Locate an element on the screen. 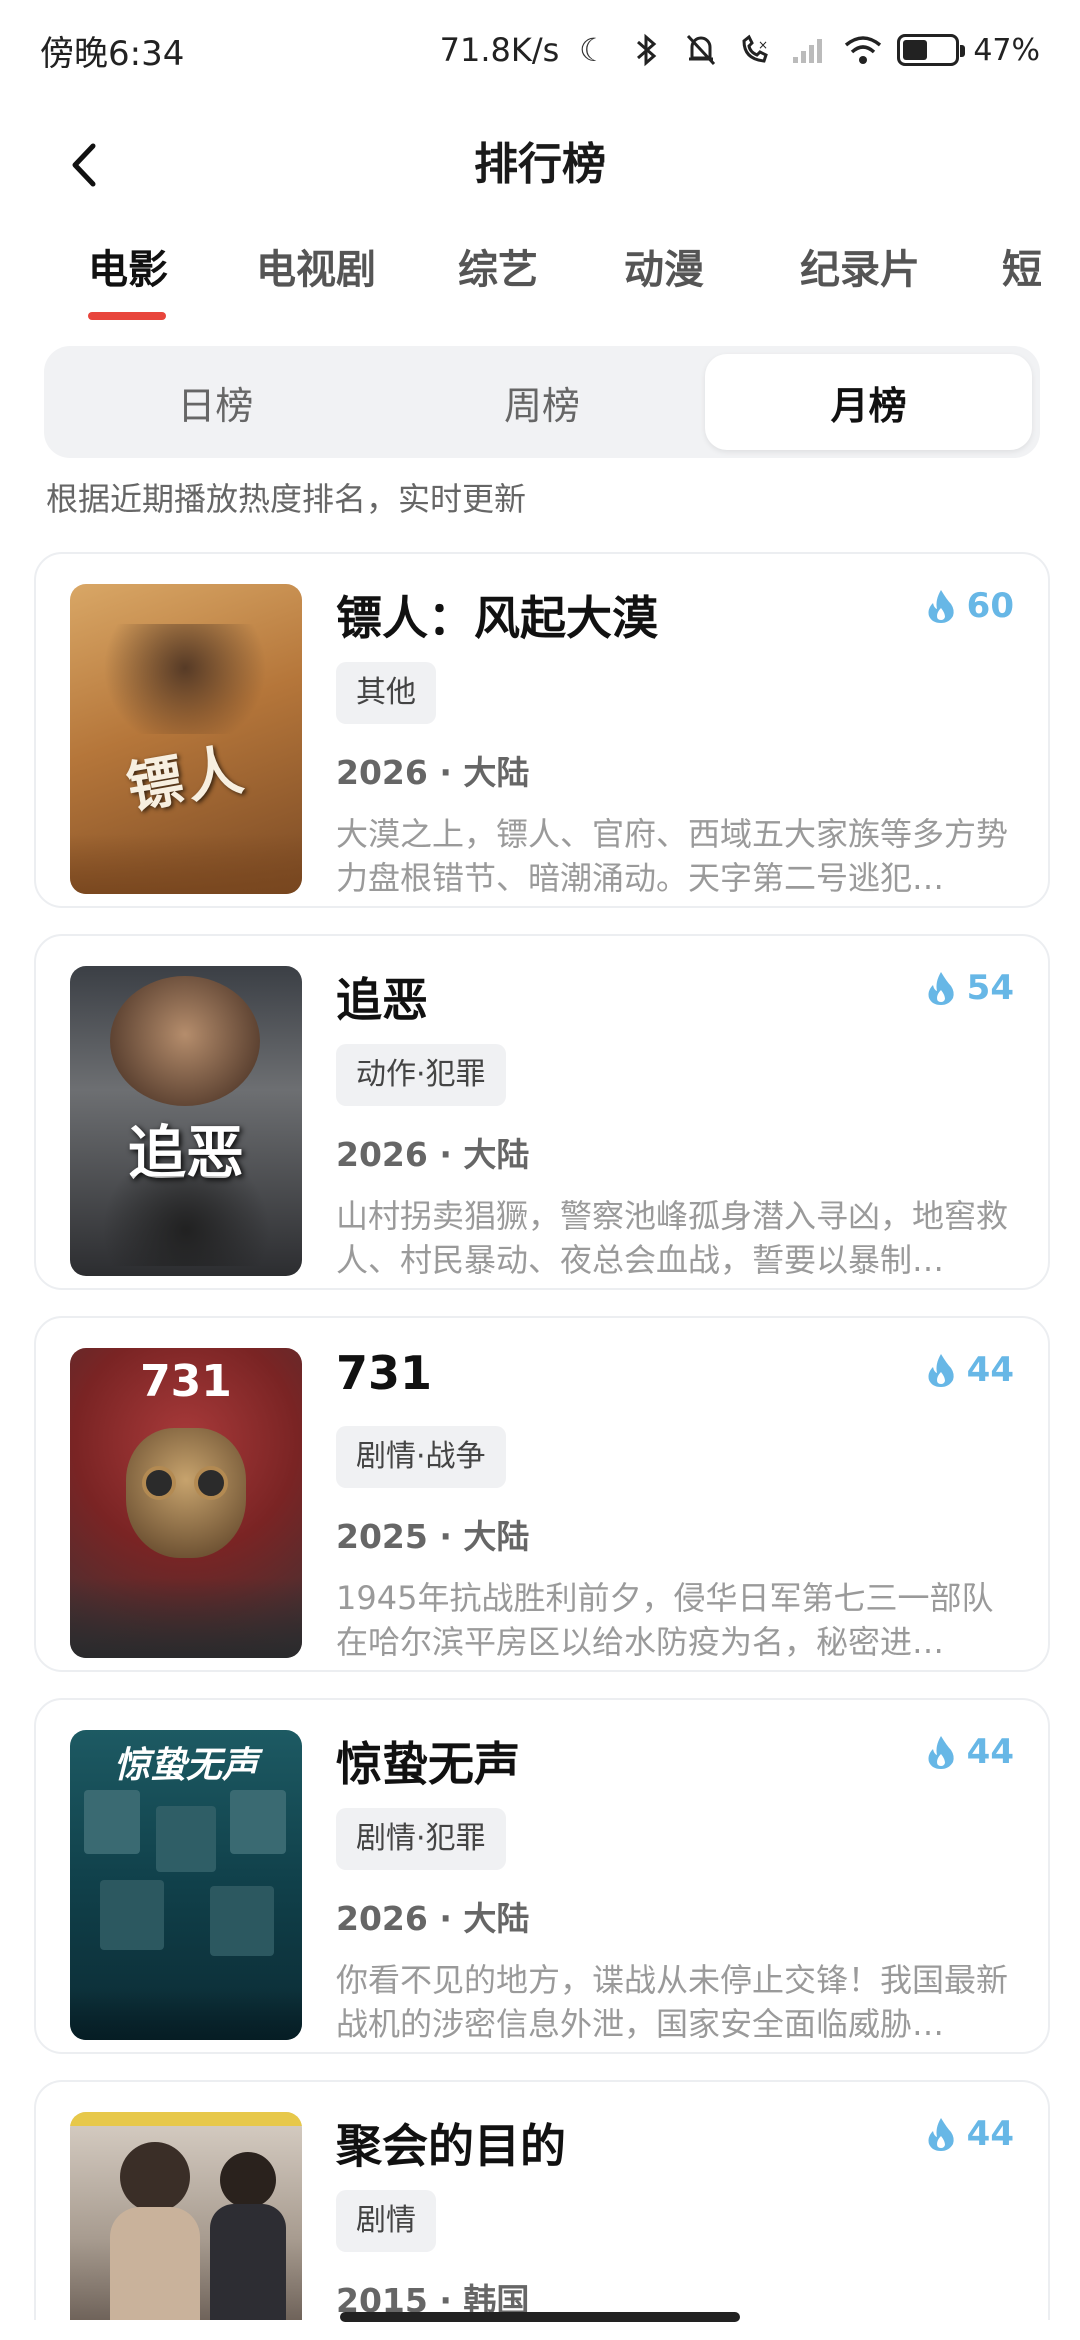  ranking-subtitle: 根据近期播放热度排名，实时更新 is located at coordinates (286, 499).